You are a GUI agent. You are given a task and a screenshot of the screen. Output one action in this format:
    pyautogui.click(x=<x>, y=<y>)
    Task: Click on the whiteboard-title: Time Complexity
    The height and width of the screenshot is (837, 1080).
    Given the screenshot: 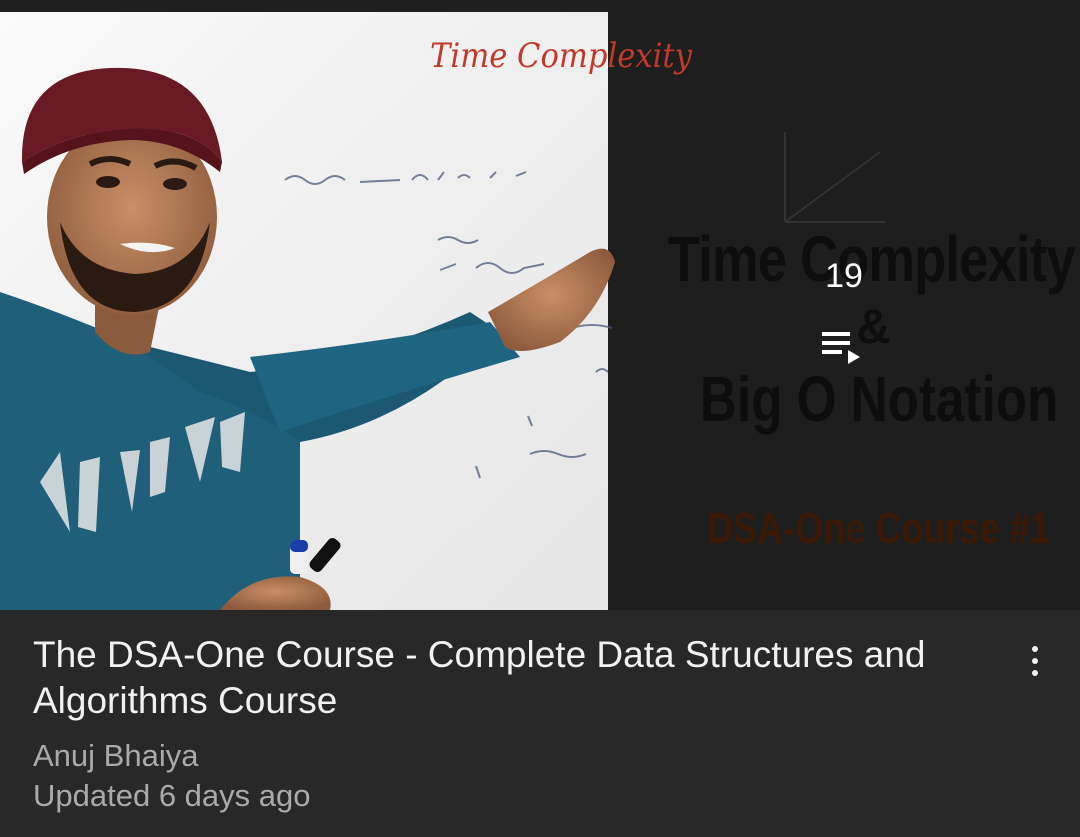 What is the action you would take?
    pyautogui.click(x=561, y=56)
    